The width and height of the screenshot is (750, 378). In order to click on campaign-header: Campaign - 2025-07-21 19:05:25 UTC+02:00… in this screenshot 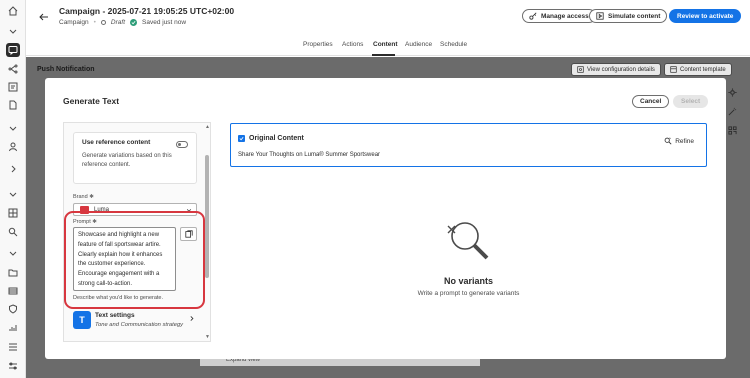, I will do `click(388, 18)`.